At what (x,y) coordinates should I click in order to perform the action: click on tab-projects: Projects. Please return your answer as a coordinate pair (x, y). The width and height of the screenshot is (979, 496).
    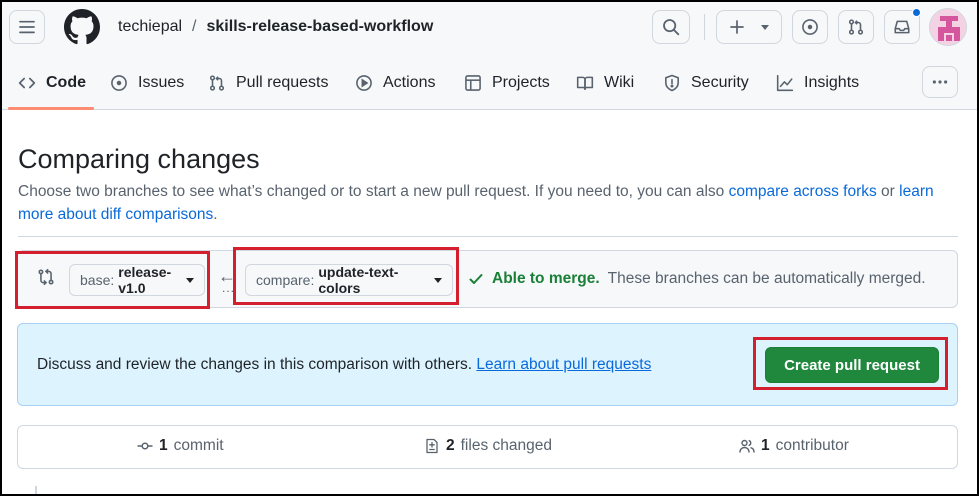
    Looking at the image, I should click on (507, 83).